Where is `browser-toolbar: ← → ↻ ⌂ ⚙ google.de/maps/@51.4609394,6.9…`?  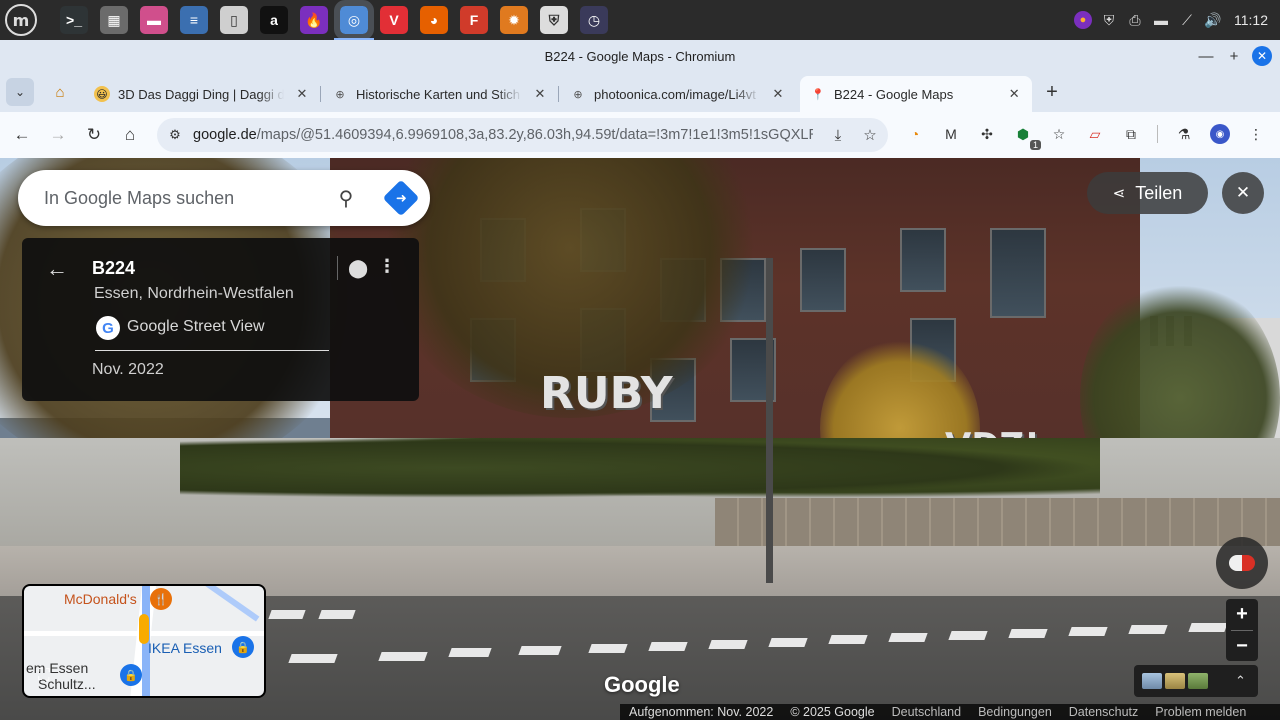 browser-toolbar: ← → ↻ ⌂ ⚙ google.de/maps/@51.4609394,6.9… is located at coordinates (640, 135).